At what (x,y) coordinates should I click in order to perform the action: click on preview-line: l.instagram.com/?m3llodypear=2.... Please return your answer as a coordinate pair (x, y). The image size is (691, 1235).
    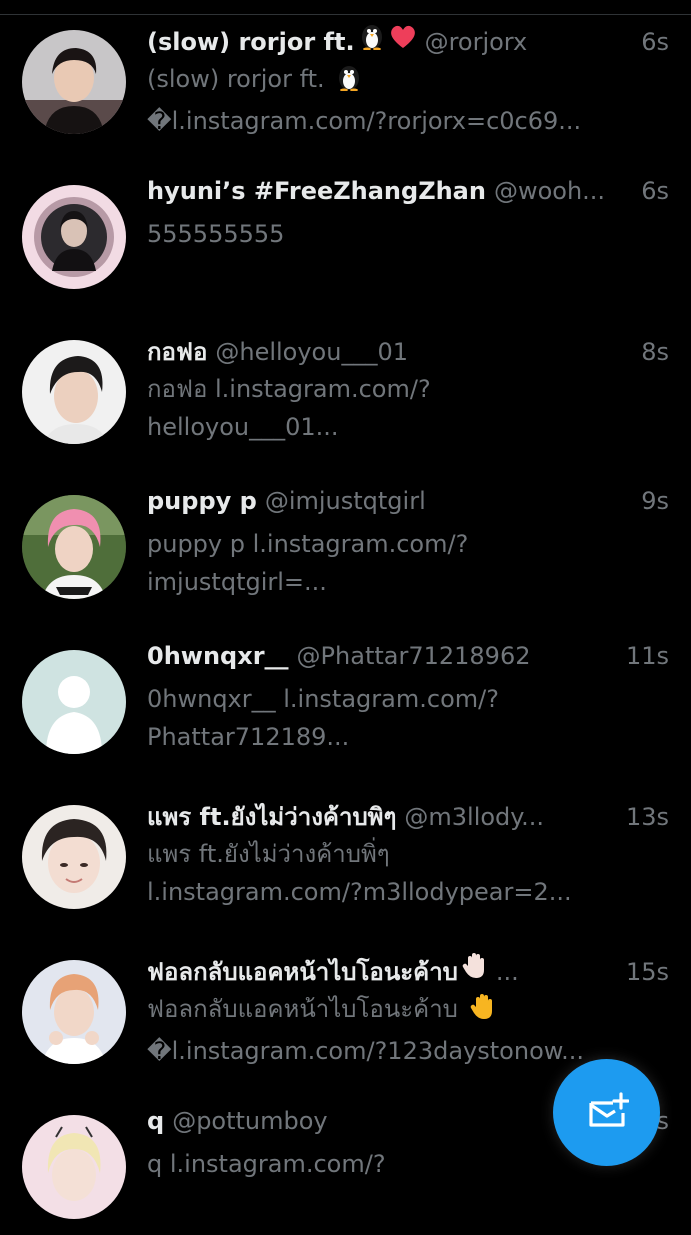
    Looking at the image, I should click on (359, 892).